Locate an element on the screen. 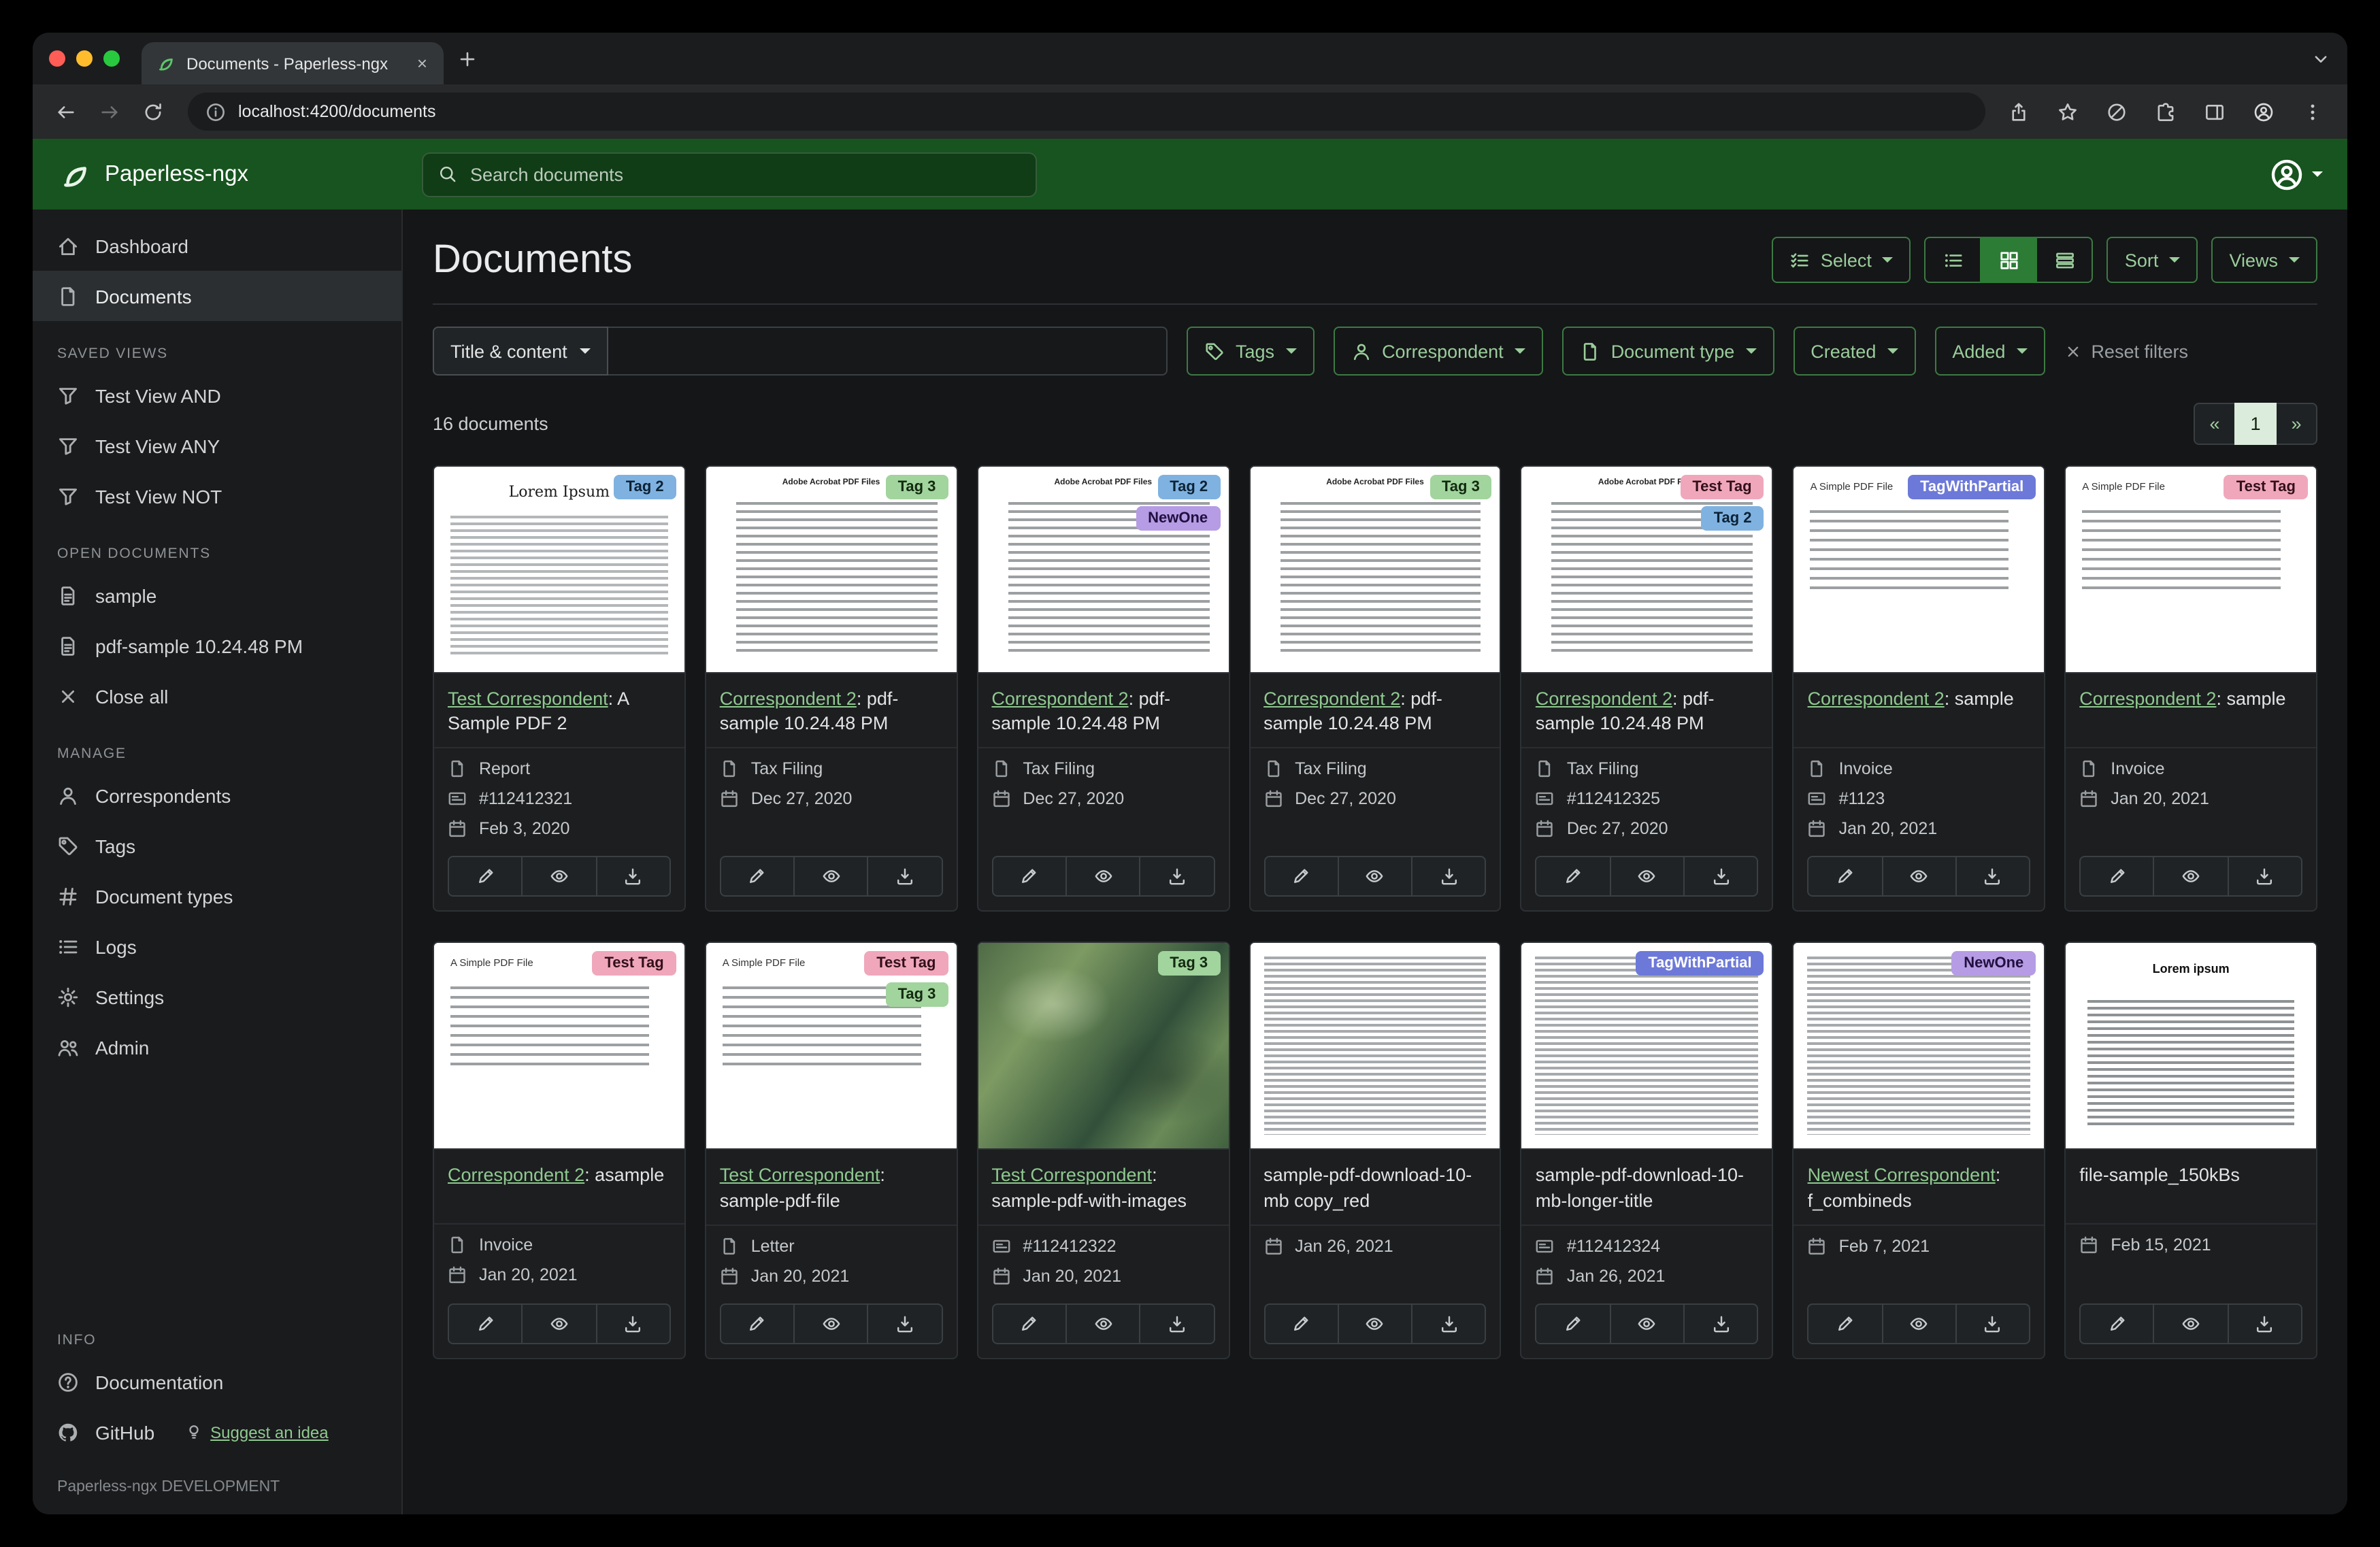 The width and height of the screenshot is (2380, 1547). sidebar-item-sample: sample is located at coordinates (217, 595).